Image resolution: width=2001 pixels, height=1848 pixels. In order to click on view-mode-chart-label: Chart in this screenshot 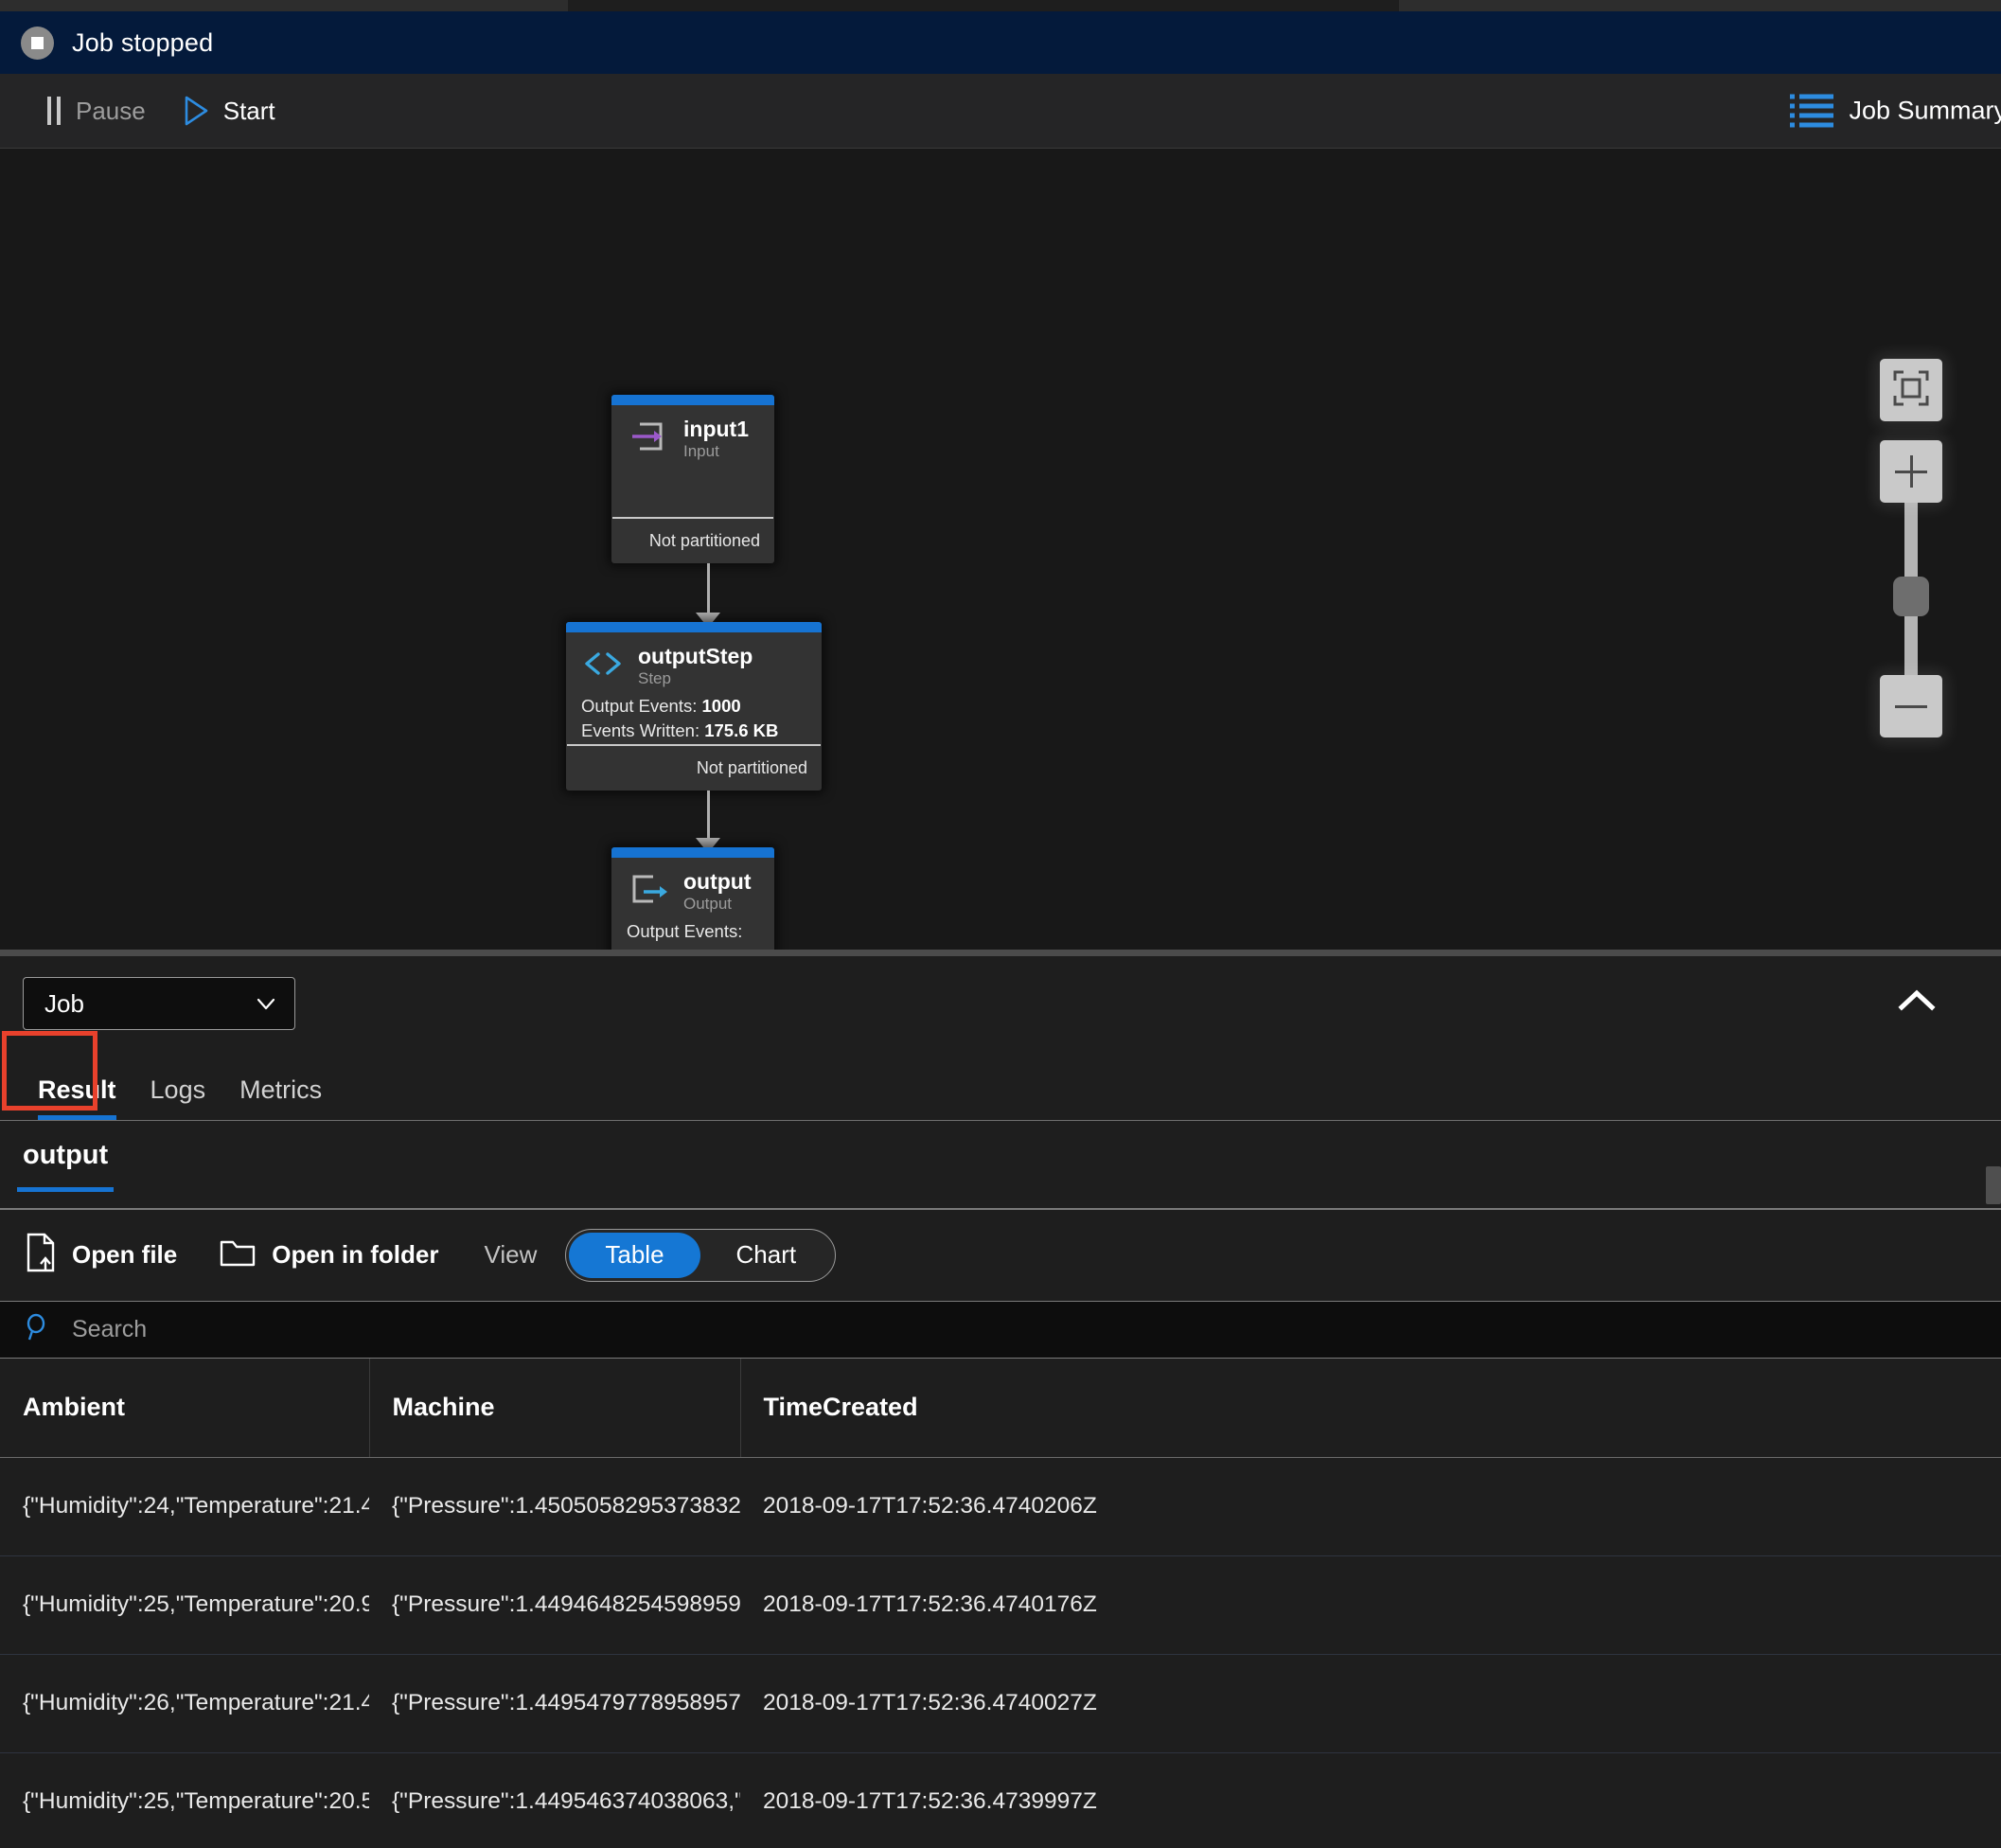, I will do `click(766, 1254)`.